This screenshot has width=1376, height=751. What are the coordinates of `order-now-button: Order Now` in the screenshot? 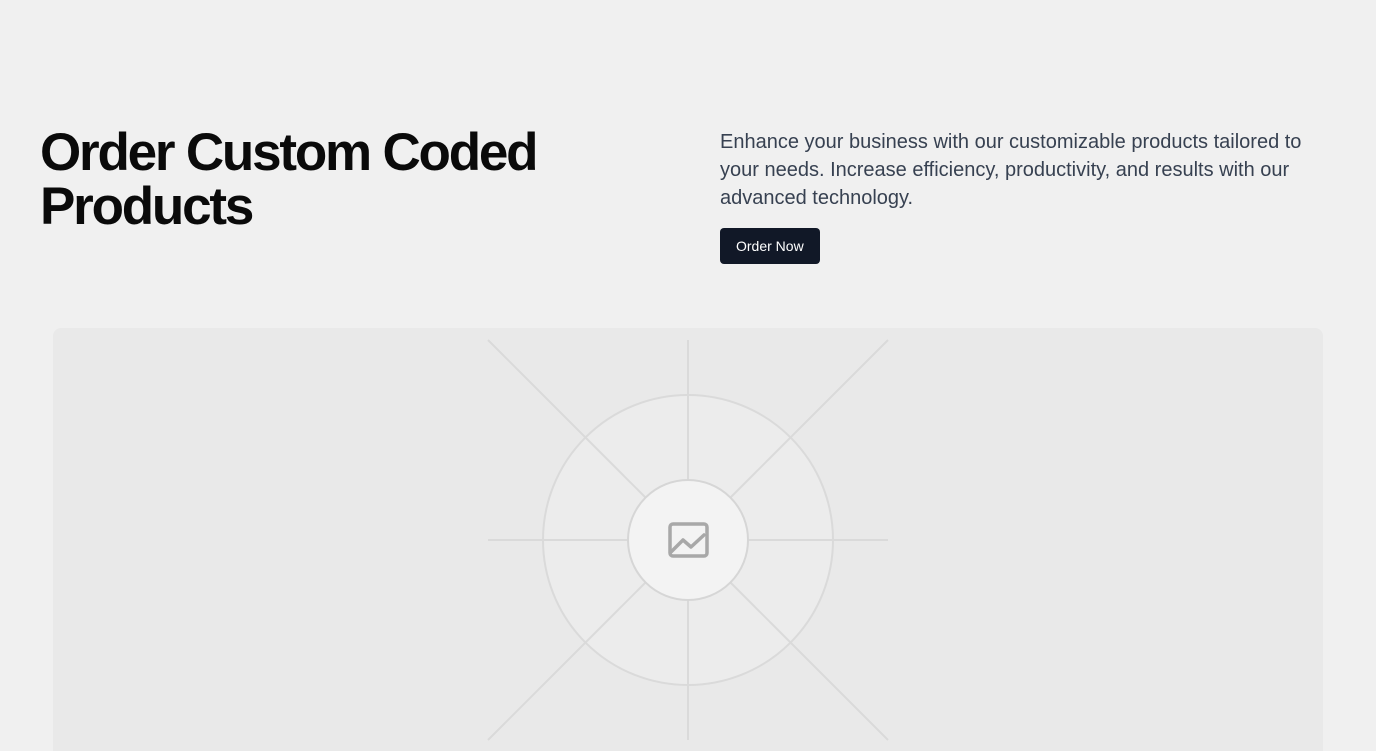 It's located at (770, 246).